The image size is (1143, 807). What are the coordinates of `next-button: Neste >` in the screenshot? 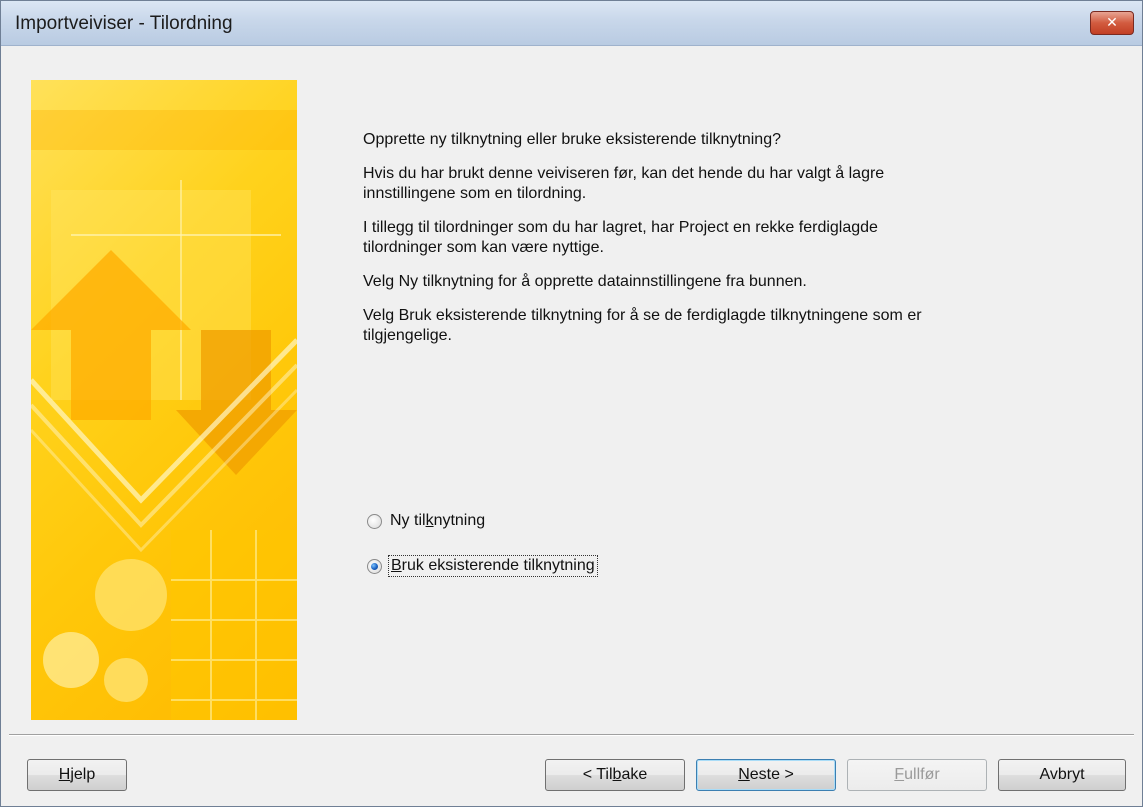 It's located at (766, 775).